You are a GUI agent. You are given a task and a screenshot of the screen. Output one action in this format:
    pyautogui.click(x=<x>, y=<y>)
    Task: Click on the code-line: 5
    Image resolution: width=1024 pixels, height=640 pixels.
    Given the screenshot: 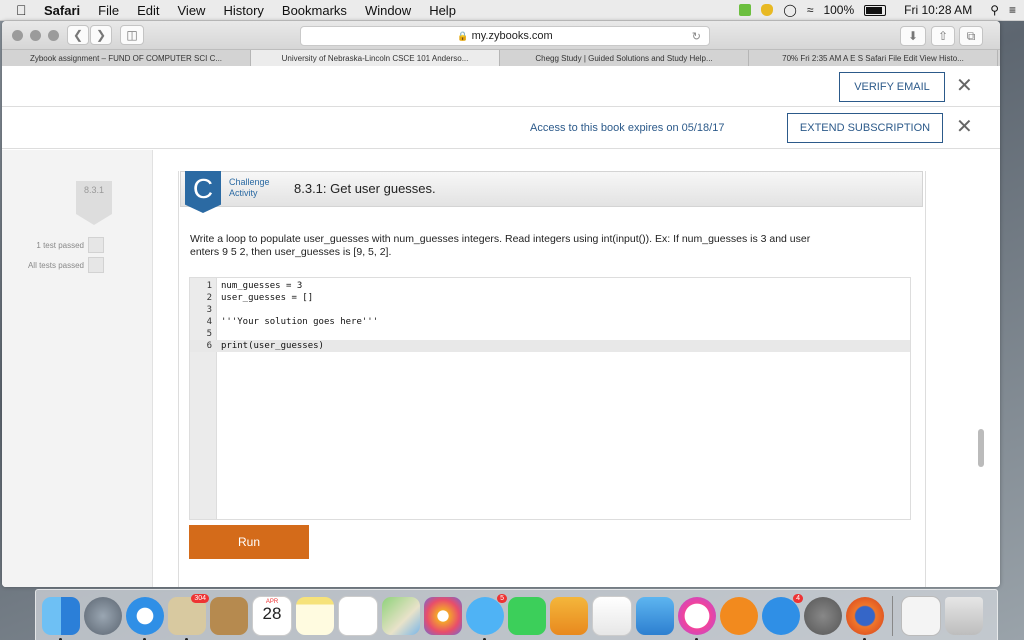 What is the action you would take?
    pyautogui.click(x=550, y=334)
    